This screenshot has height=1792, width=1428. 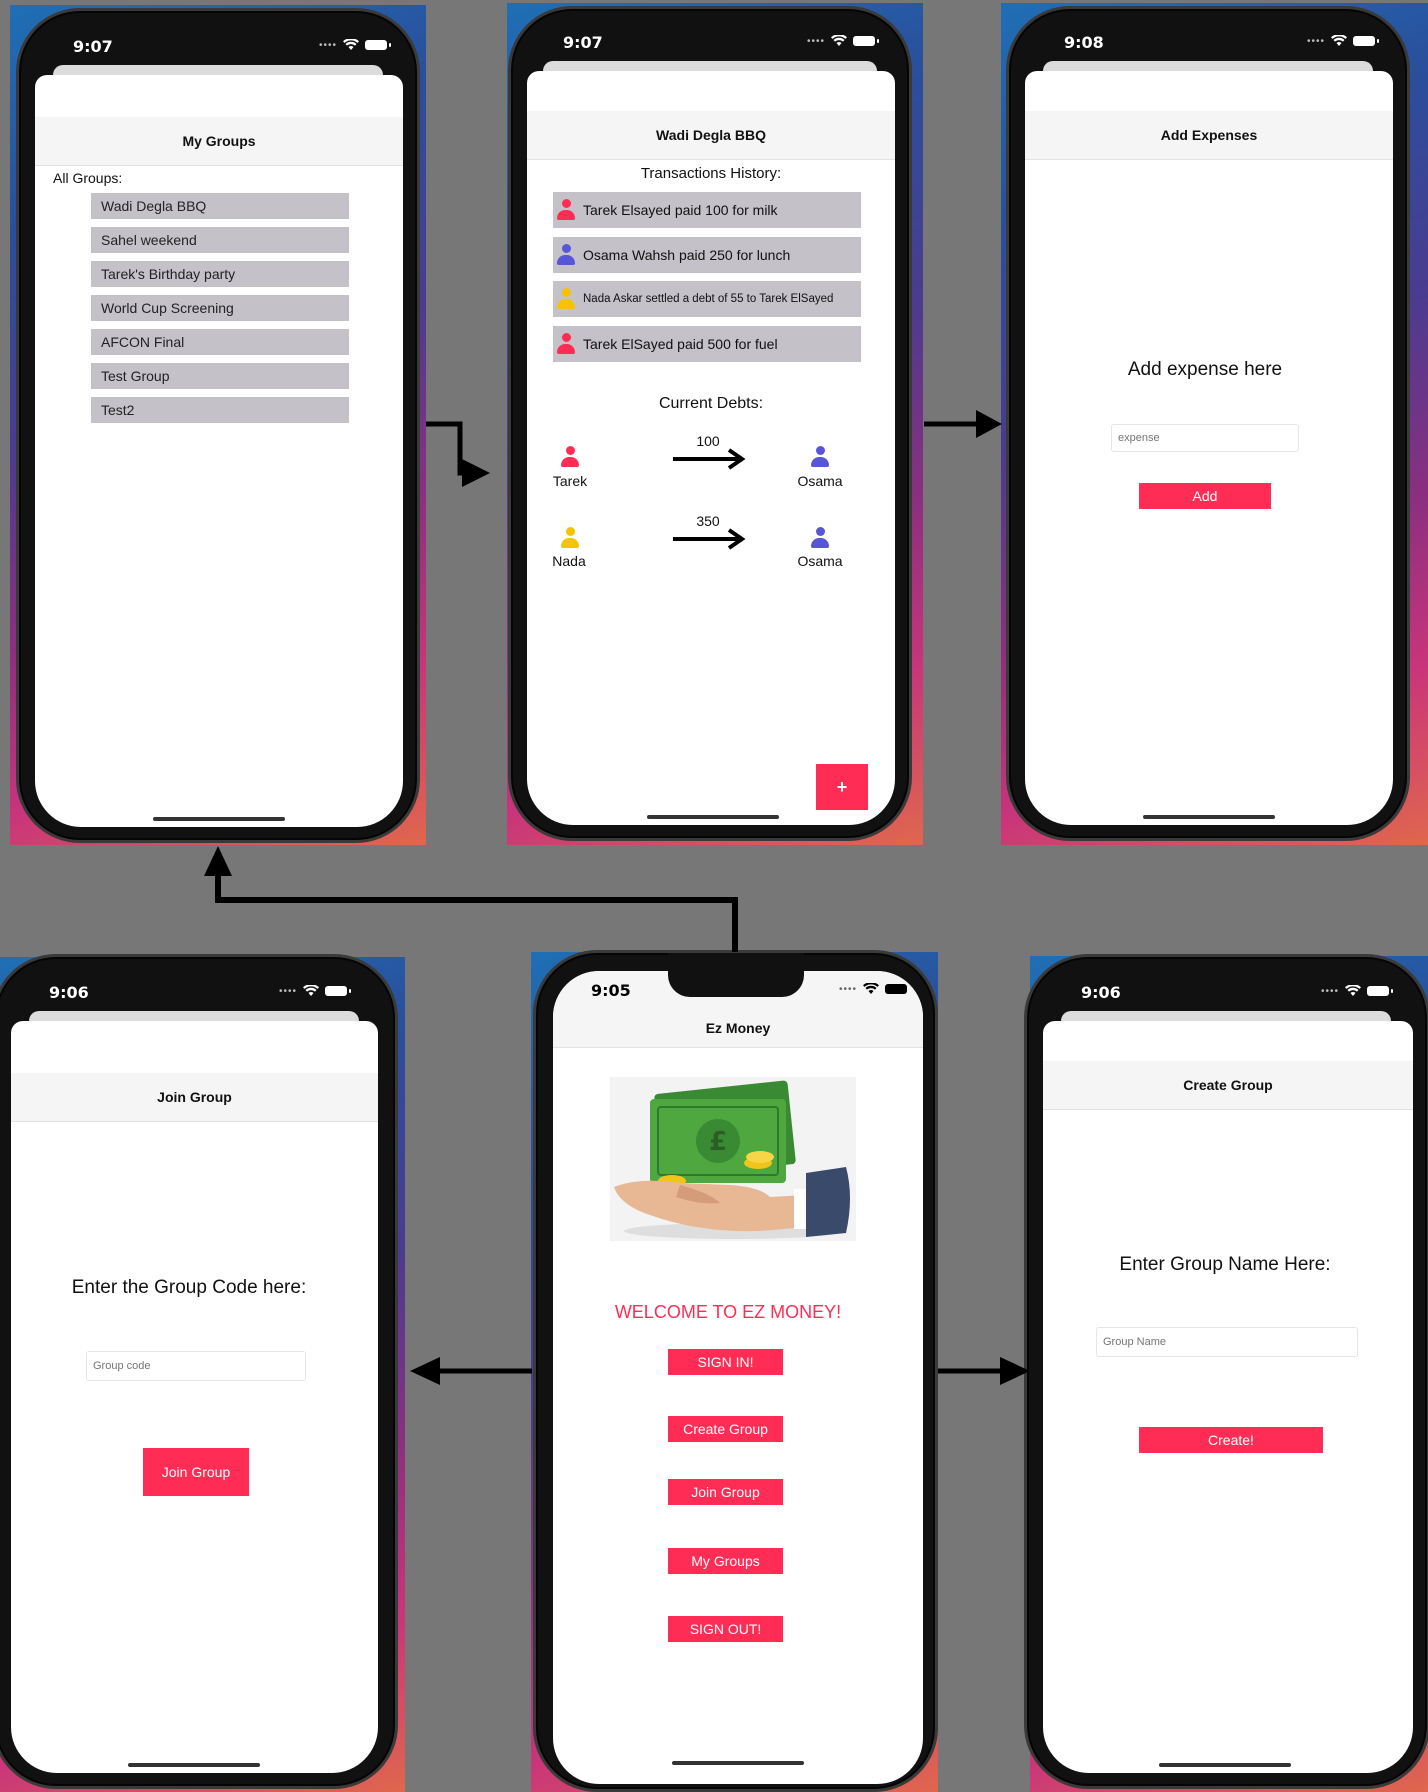 I want to click on wifi-icon, so click(x=871, y=988).